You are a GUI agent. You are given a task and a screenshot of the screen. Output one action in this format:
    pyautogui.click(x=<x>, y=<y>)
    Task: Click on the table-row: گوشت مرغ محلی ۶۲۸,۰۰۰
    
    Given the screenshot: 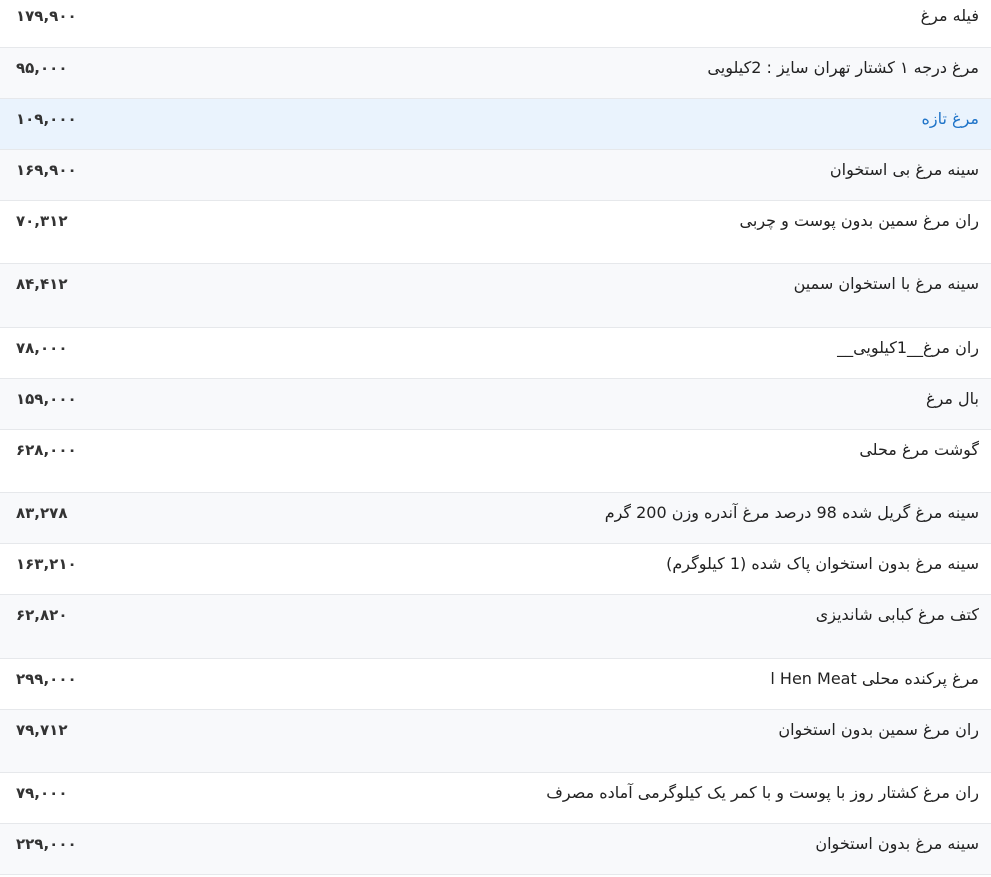 What is the action you would take?
    pyautogui.click(x=495, y=460)
    